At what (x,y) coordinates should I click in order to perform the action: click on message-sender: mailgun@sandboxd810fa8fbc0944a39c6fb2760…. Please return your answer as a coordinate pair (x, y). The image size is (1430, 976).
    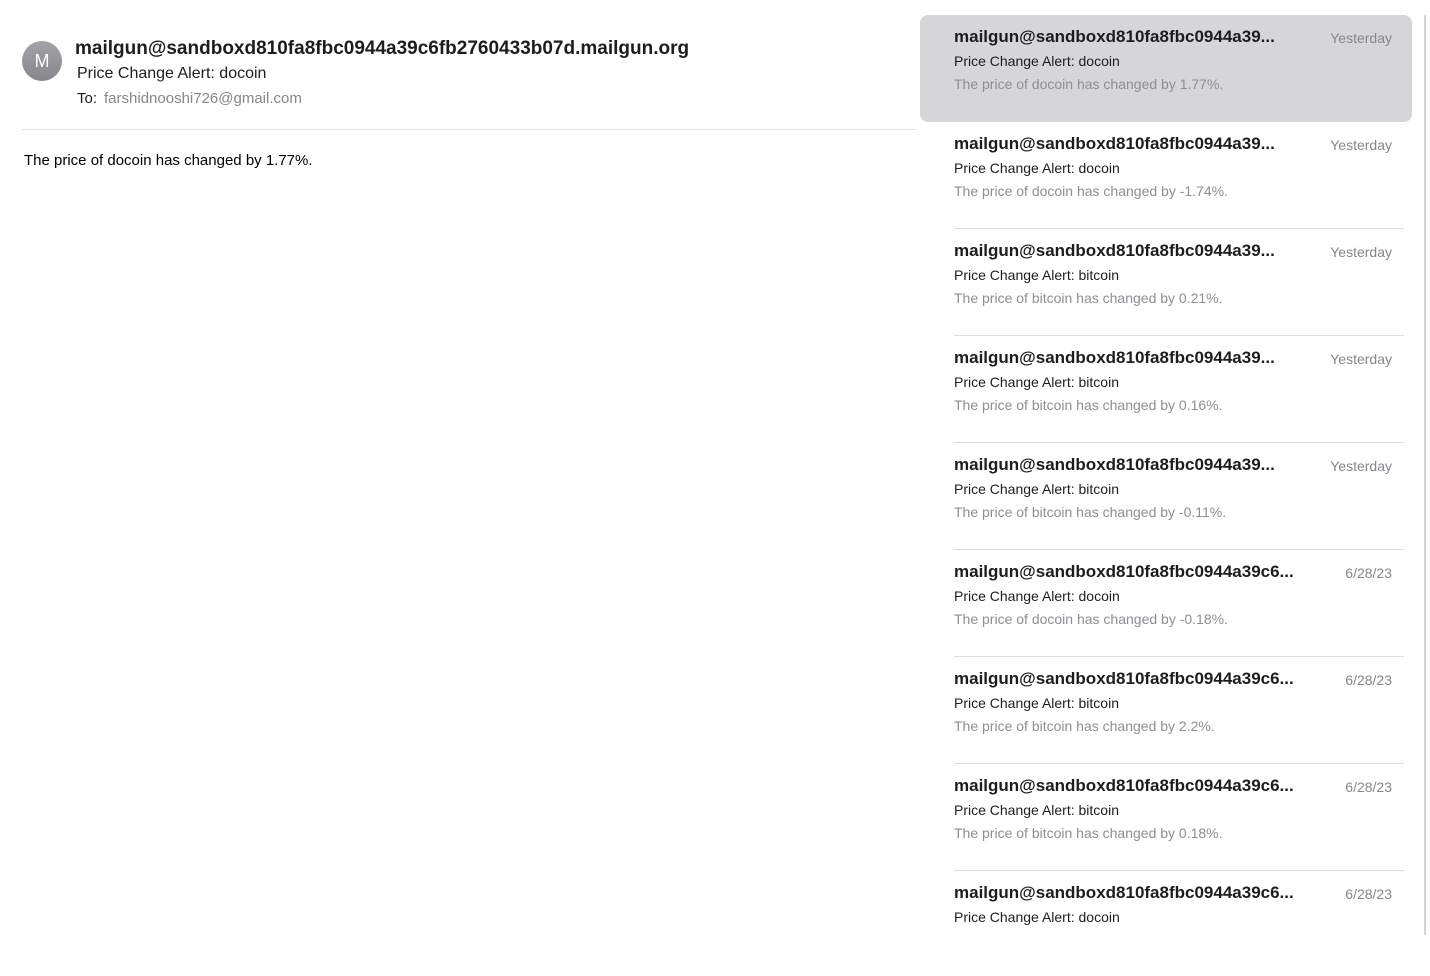
    Looking at the image, I should click on (382, 49).